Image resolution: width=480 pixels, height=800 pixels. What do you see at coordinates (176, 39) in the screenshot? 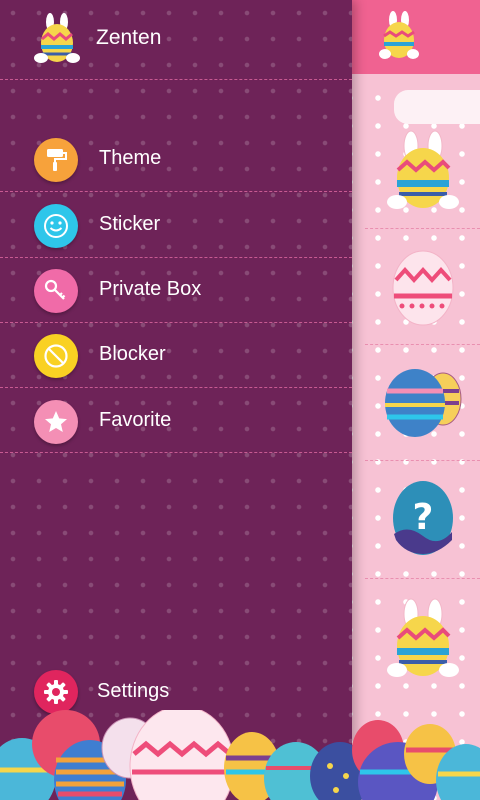
I see `drawer-header: Zenten` at bounding box center [176, 39].